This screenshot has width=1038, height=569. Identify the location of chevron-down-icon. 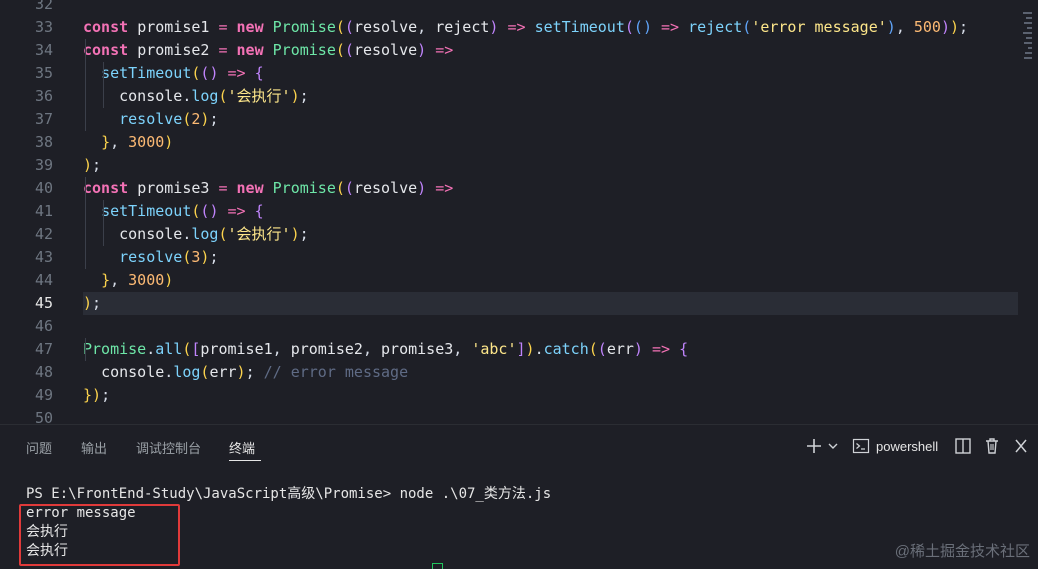
(833, 446).